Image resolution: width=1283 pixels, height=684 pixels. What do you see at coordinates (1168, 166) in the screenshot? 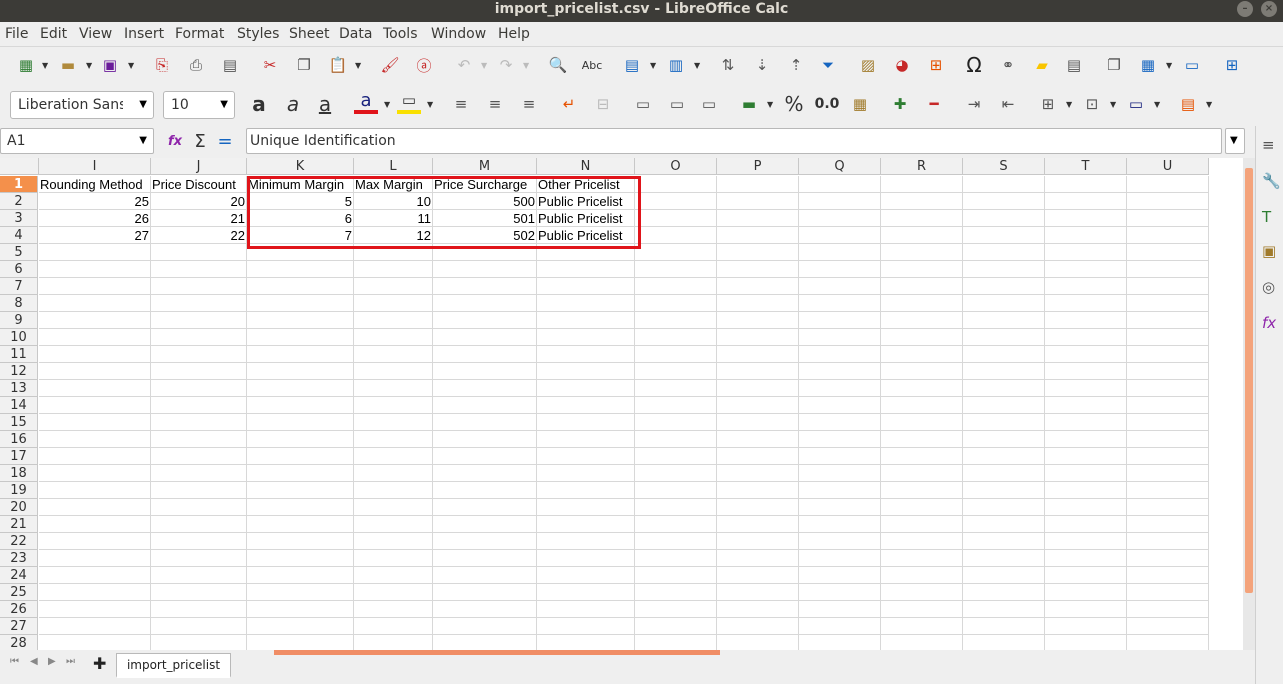
I see `column-header: U` at bounding box center [1168, 166].